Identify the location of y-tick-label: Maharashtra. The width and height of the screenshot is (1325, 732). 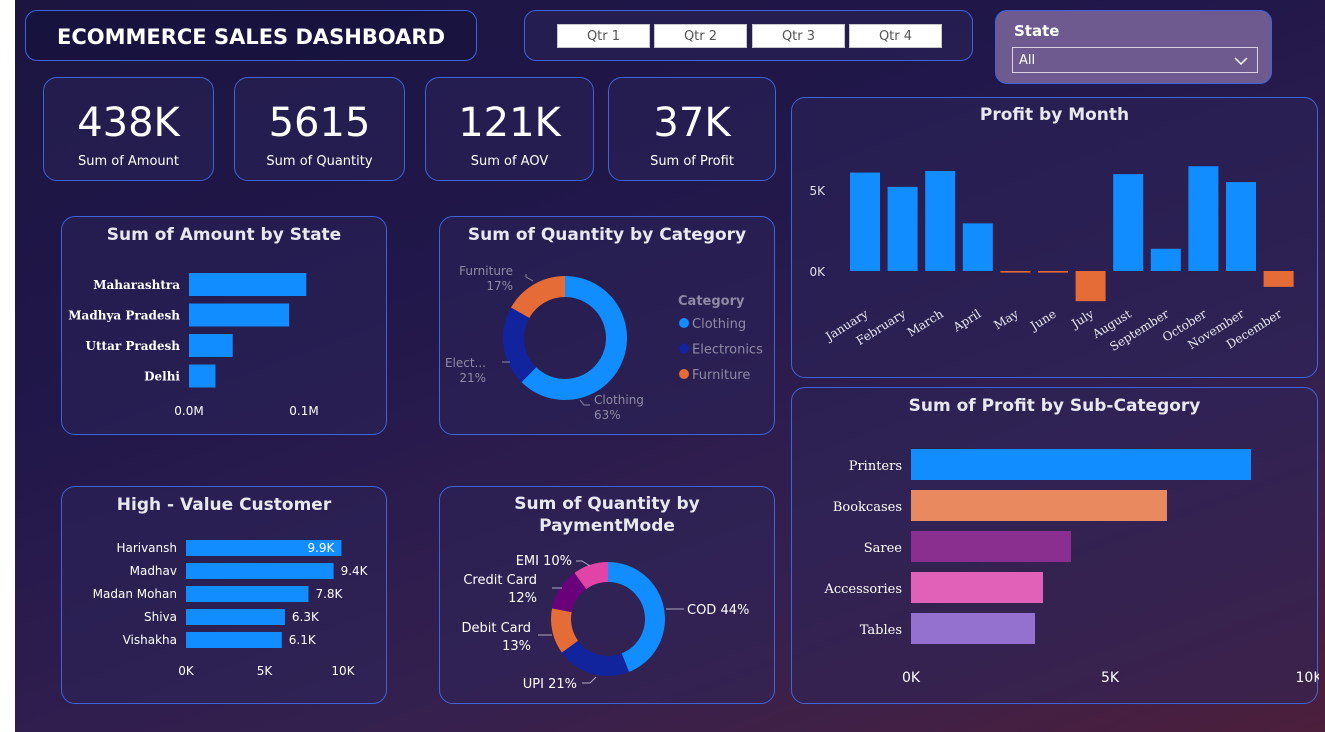
(136, 285).